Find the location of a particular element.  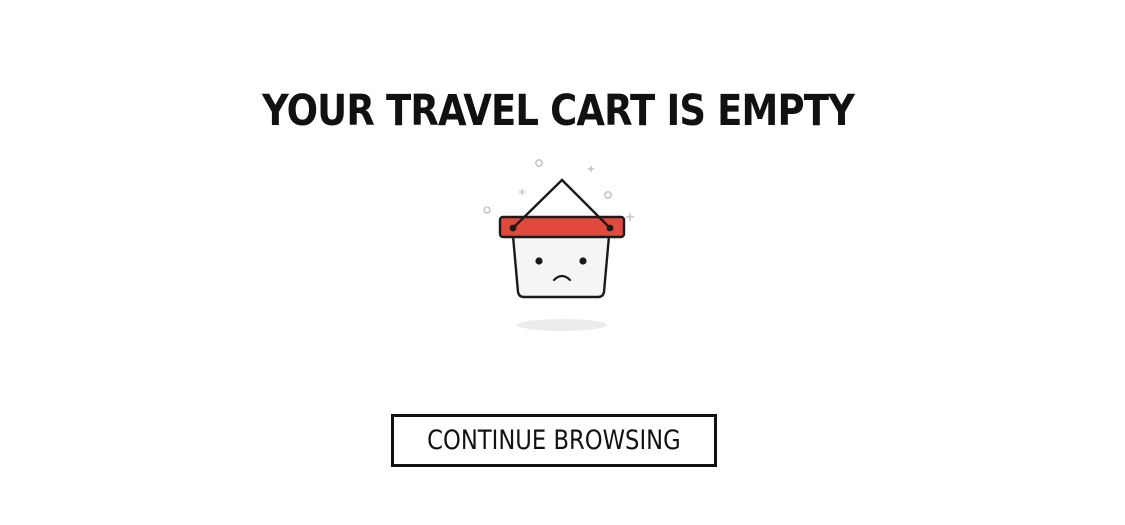

basket-shadow is located at coordinates (562, 325).